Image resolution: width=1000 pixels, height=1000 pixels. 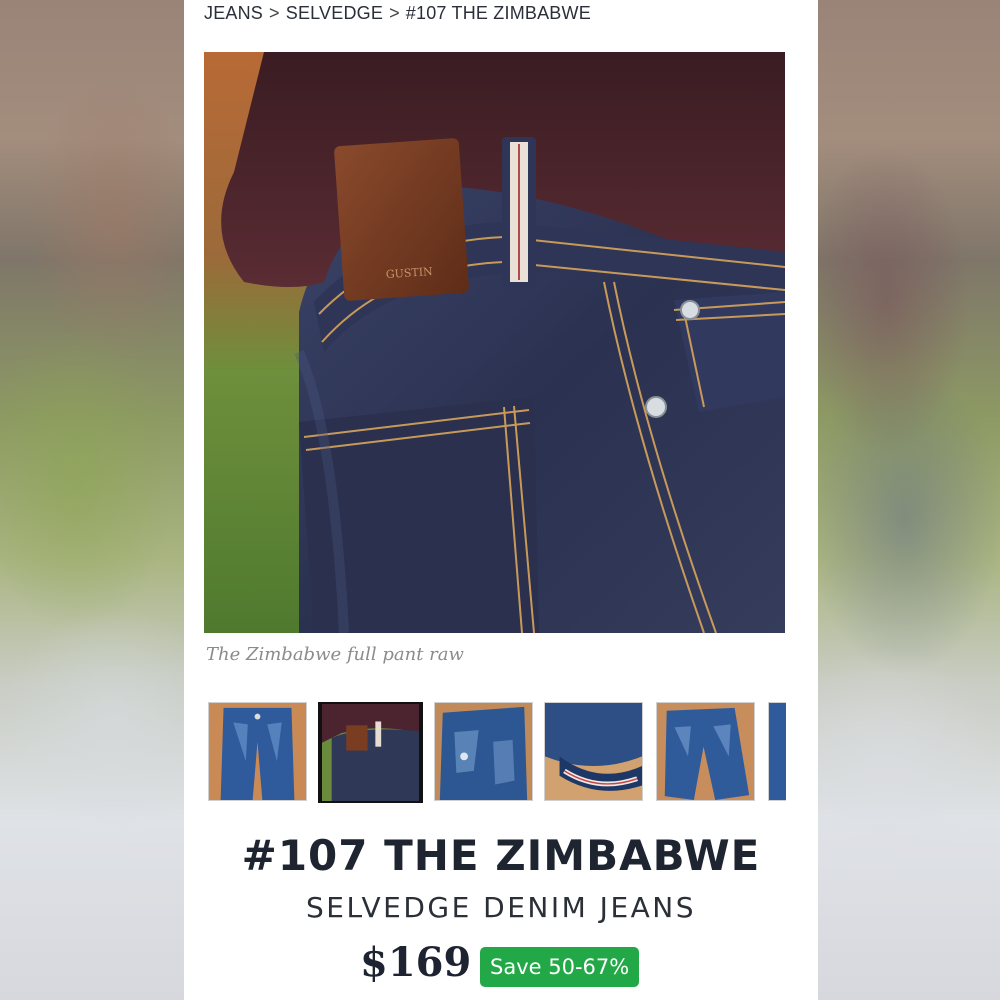 I want to click on breadcrumb: JEANS > SELVEDGE > #107 THE ZIMBABWE, so click(x=397, y=13).